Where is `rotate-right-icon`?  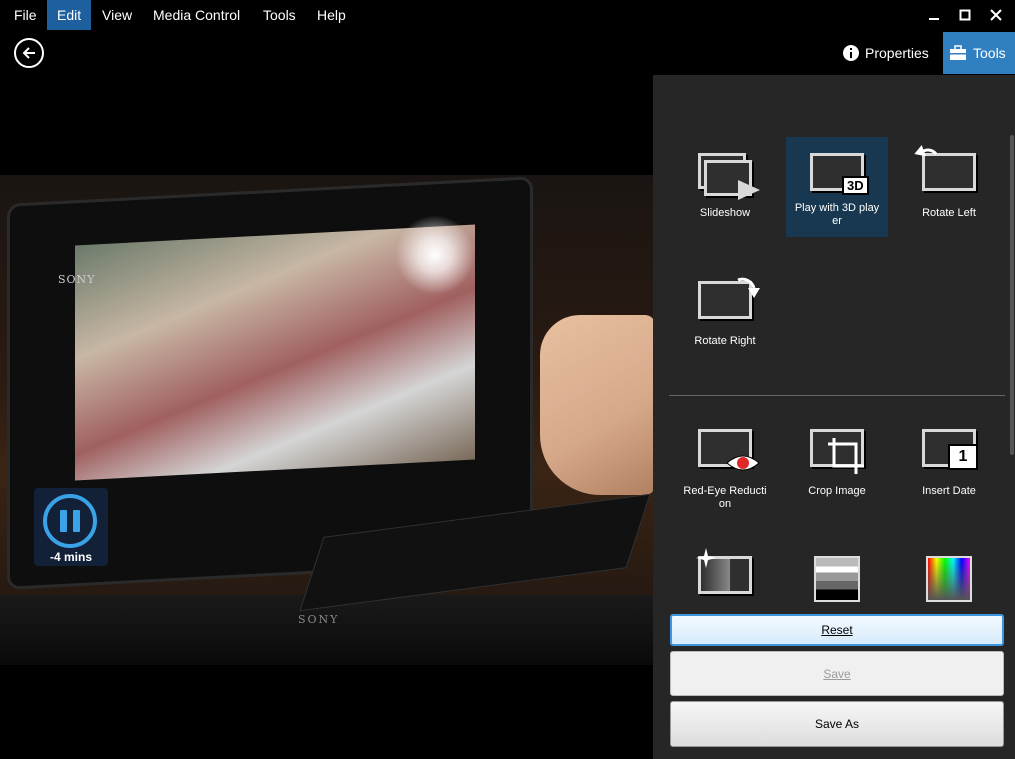 rotate-right-icon is located at coordinates (725, 304).